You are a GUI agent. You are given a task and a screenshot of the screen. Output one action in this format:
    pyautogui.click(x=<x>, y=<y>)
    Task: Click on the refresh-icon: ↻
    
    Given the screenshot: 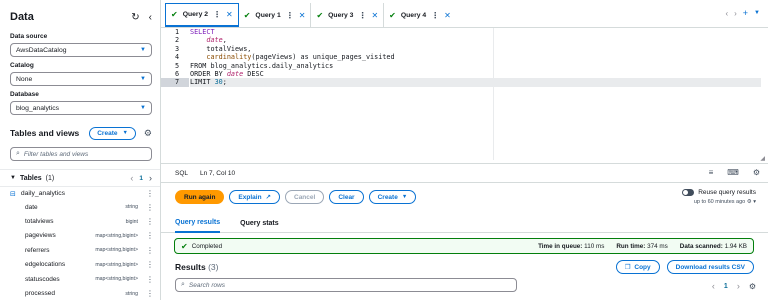 What is the action you would take?
    pyautogui.click(x=135, y=17)
    